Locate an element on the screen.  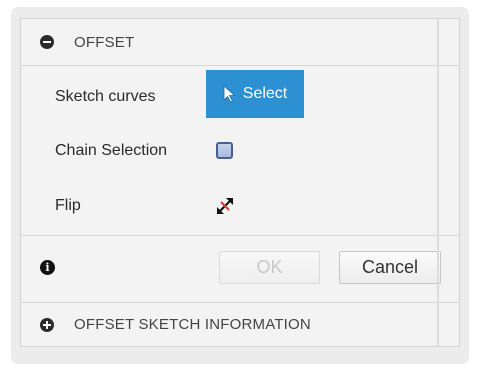
collapse-minus-icon is located at coordinates (47, 42).